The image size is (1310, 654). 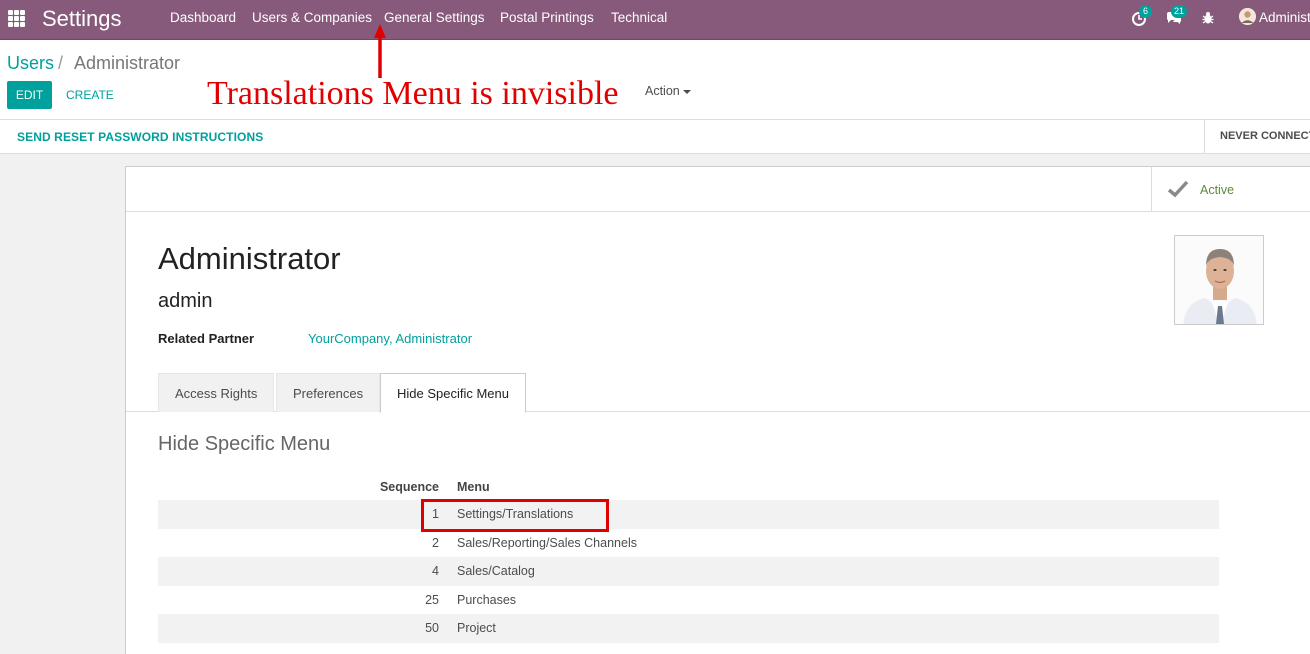 I want to click on apps-grid-icon, so click(x=16, y=18).